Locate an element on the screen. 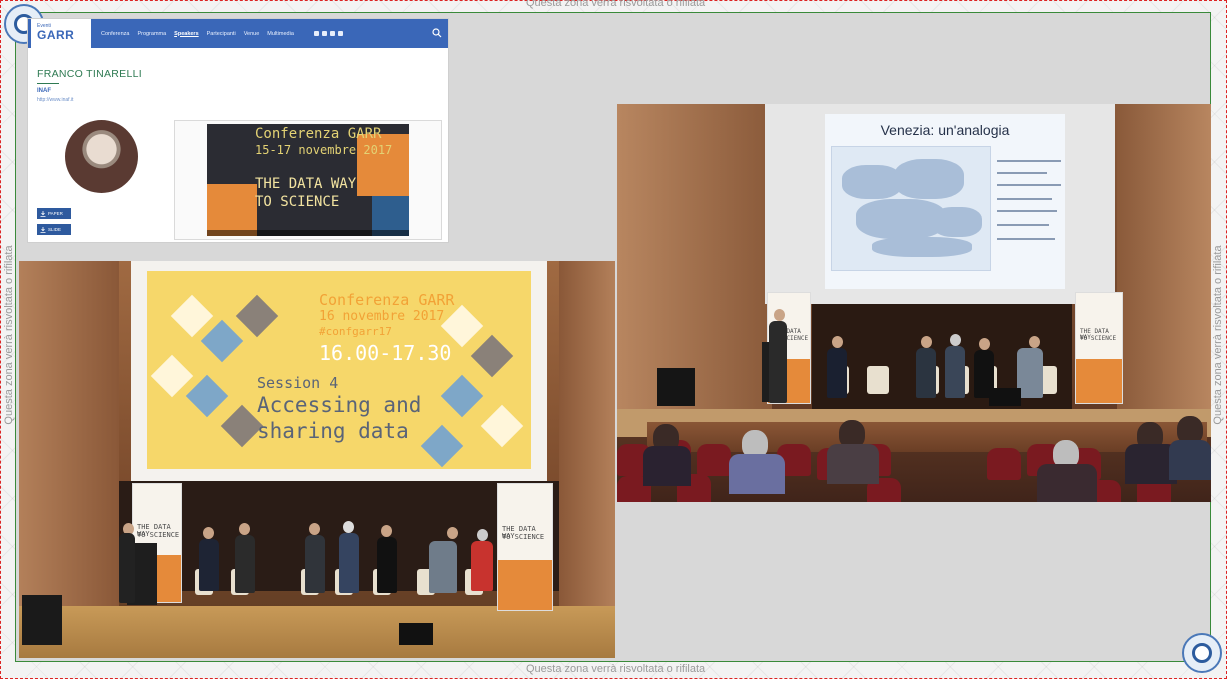  garr-logo: Eventi GARR is located at coordinates (61, 33).